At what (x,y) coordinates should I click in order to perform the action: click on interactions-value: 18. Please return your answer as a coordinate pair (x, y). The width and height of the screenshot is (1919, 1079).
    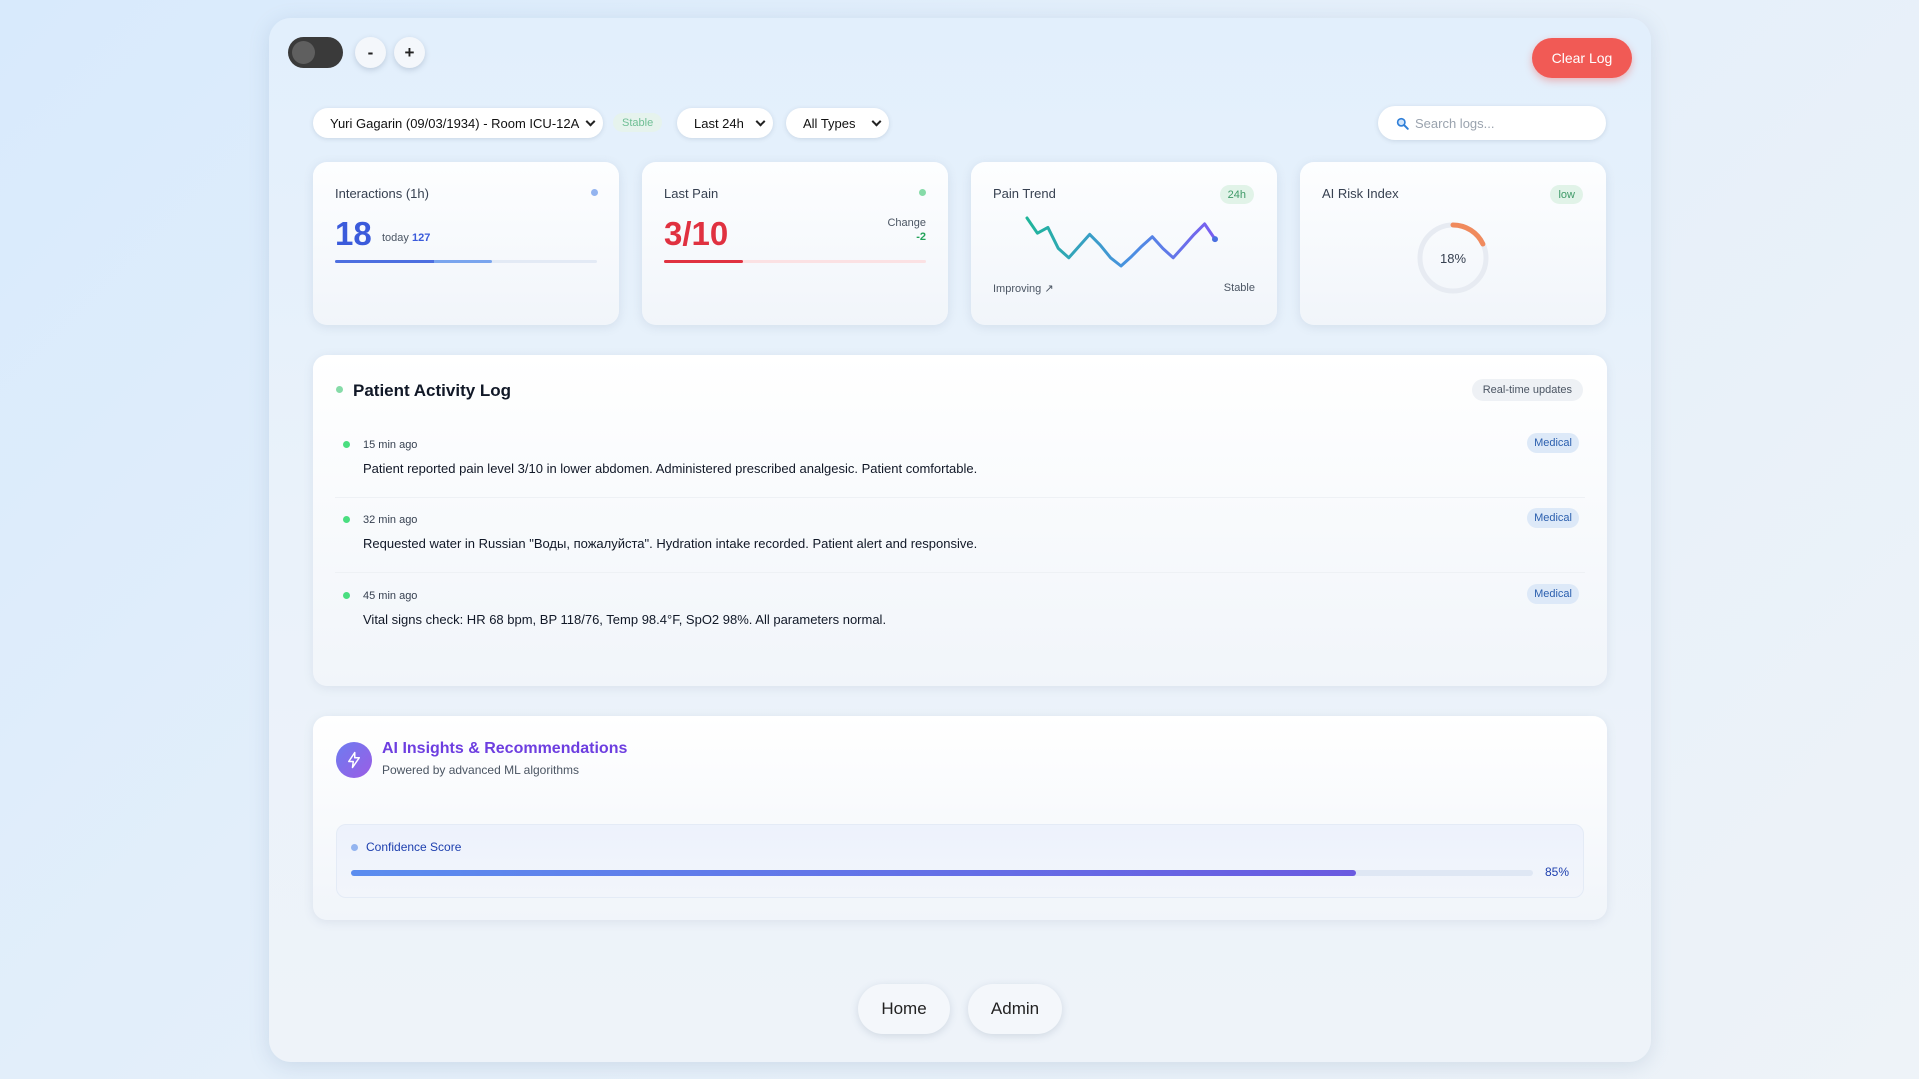
    Looking at the image, I should click on (353, 233).